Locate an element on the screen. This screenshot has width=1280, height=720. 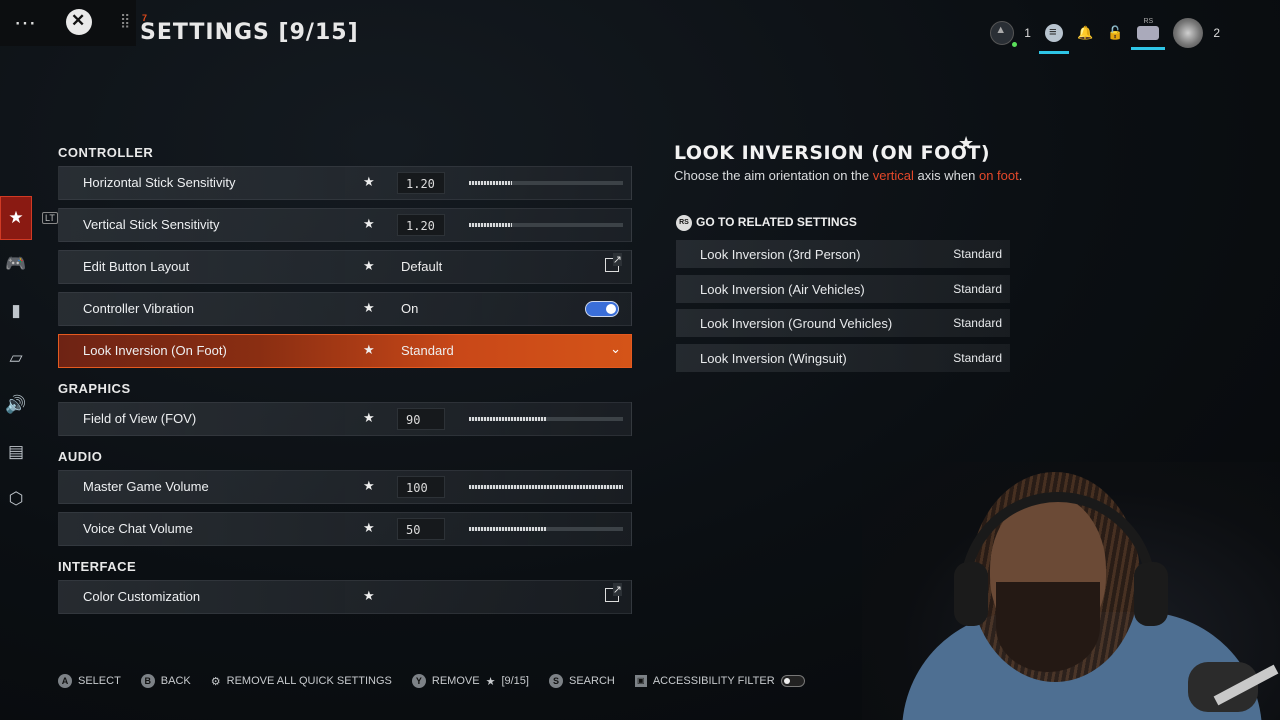
setting-row: Master Game Volume ★ 100 is located at coordinates (345, 487).